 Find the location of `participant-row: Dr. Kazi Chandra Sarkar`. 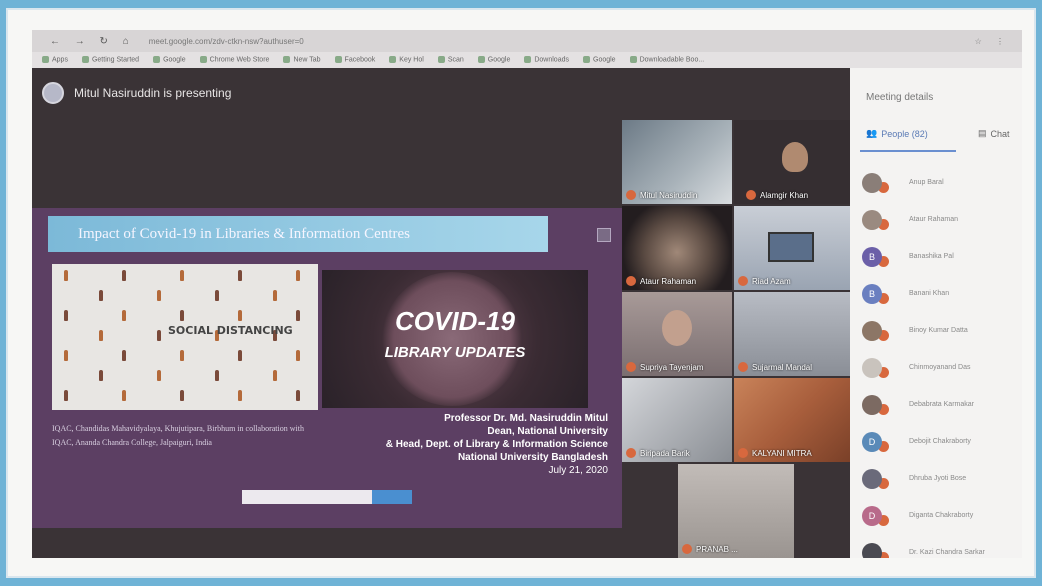

participant-row: Dr. Kazi Chandra Sarkar is located at coordinates (942, 546).